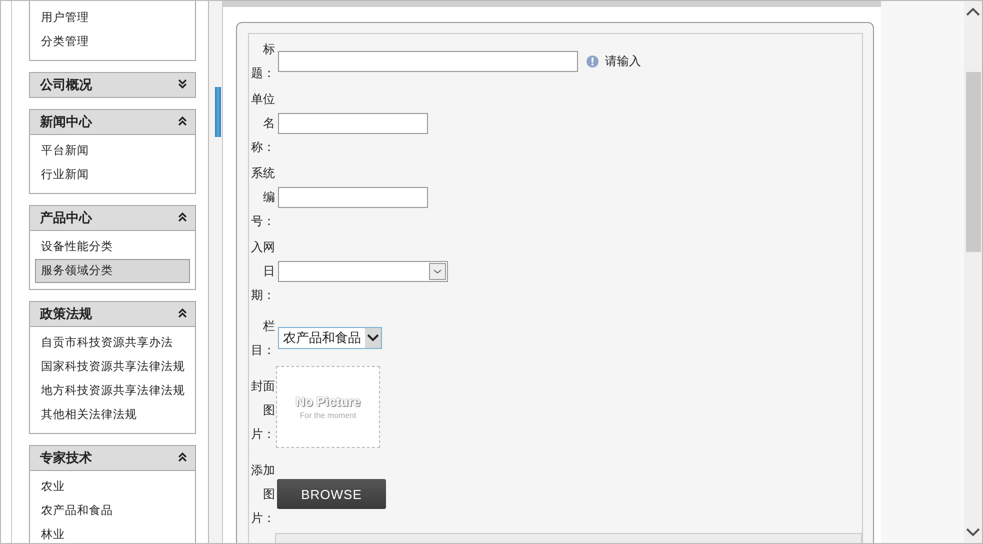 Image resolution: width=983 pixels, height=544 pixels. Describe the element at coordinates (263, 338) in the screenshot. I see `field-label: 栏目：` at that location.